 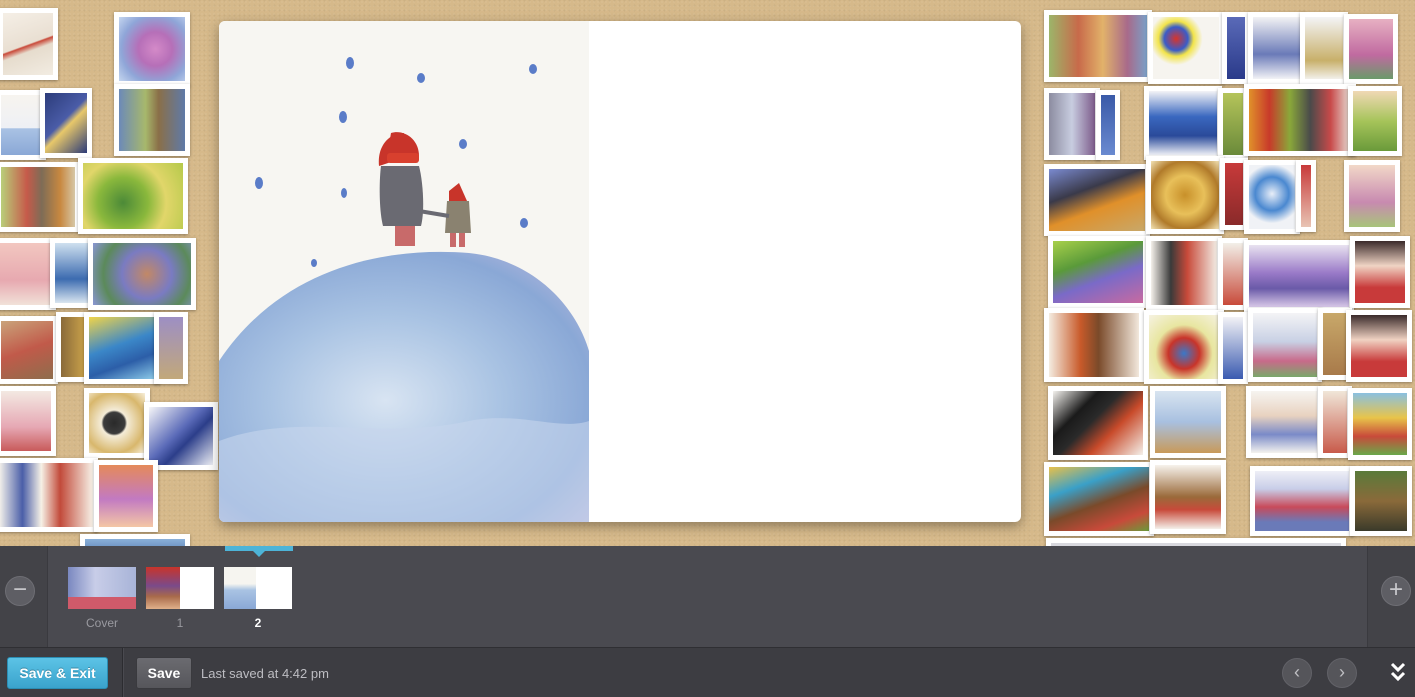 I want to click on double-chevron-down-icon, so click(x=1398, y=672).